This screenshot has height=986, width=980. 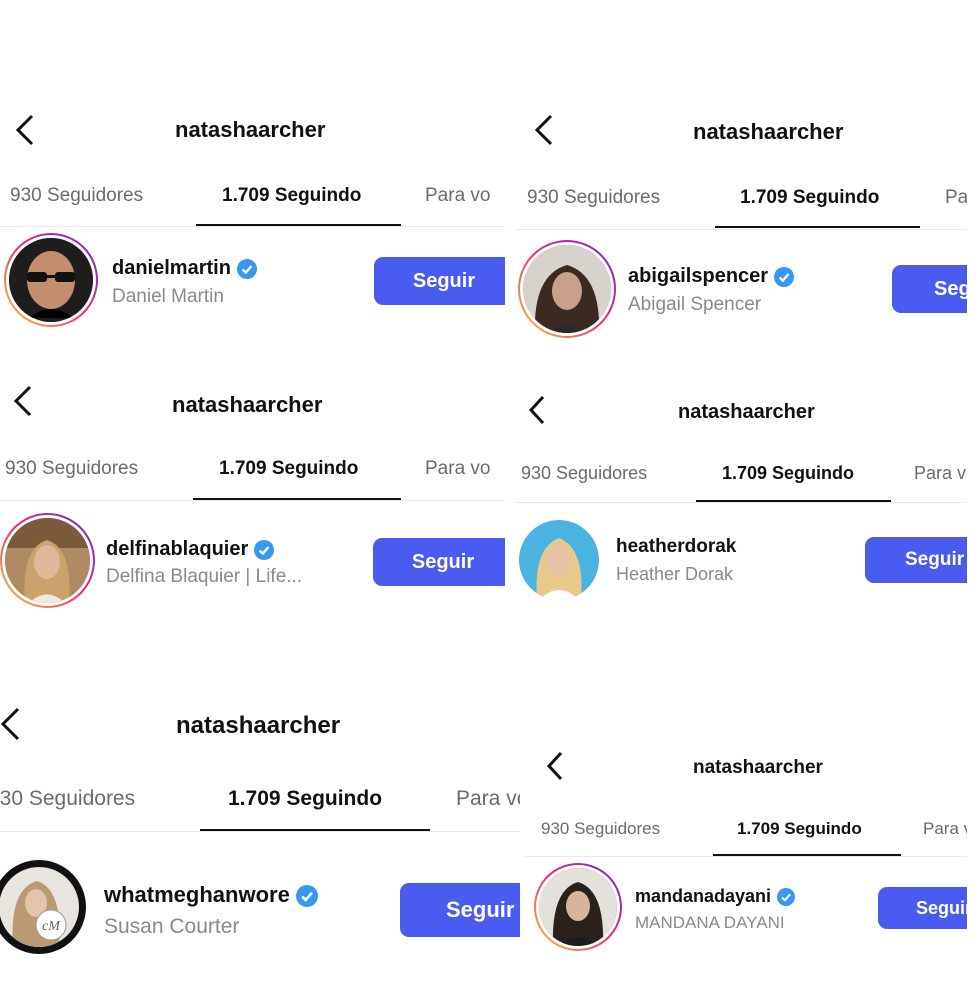 What do you see at coordinates (172, 926) in the screenshot?
I see `full-name: Susan Courter` at bounding box center [172, 926].